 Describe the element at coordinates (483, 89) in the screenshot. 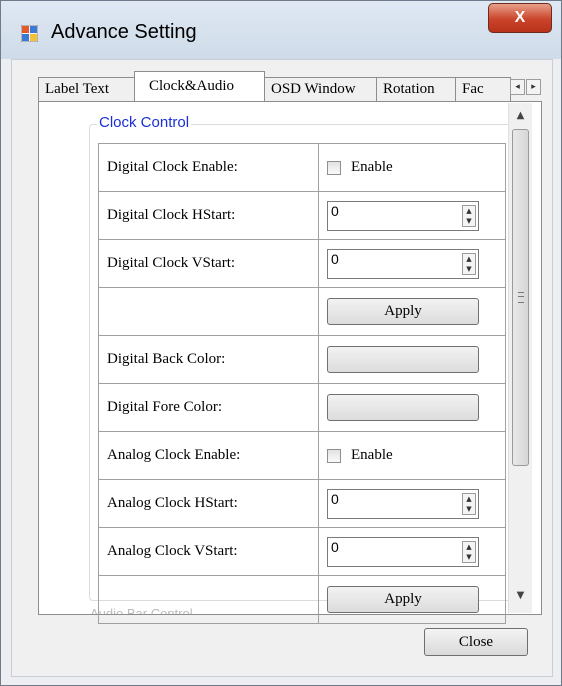

I see `tab-factory: Fac` at that location.